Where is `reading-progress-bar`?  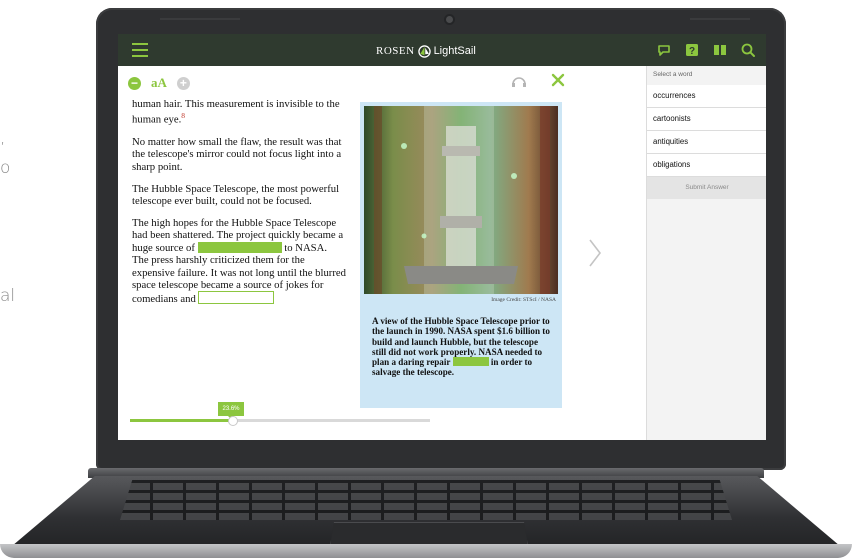
reading-progress-bar is located at coordinates (280, 420).